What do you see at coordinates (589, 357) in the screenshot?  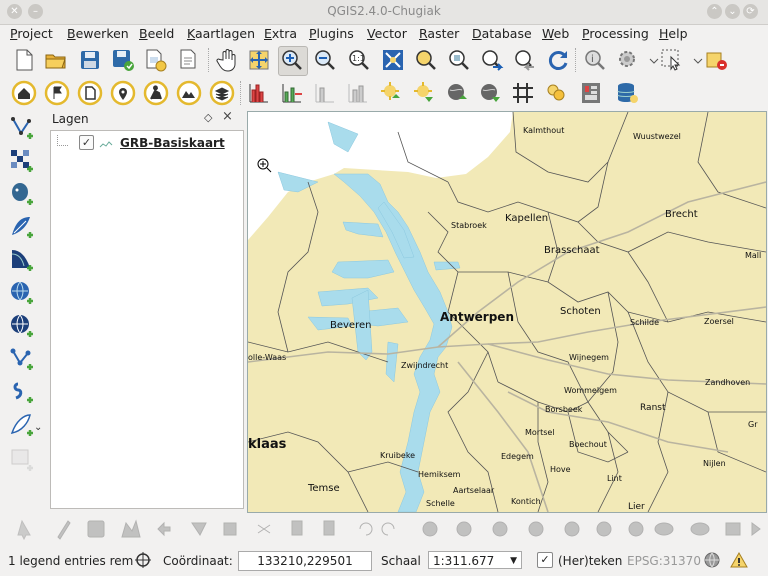 I see `map-label: Wijnegem` at bounding box center [589, 357].